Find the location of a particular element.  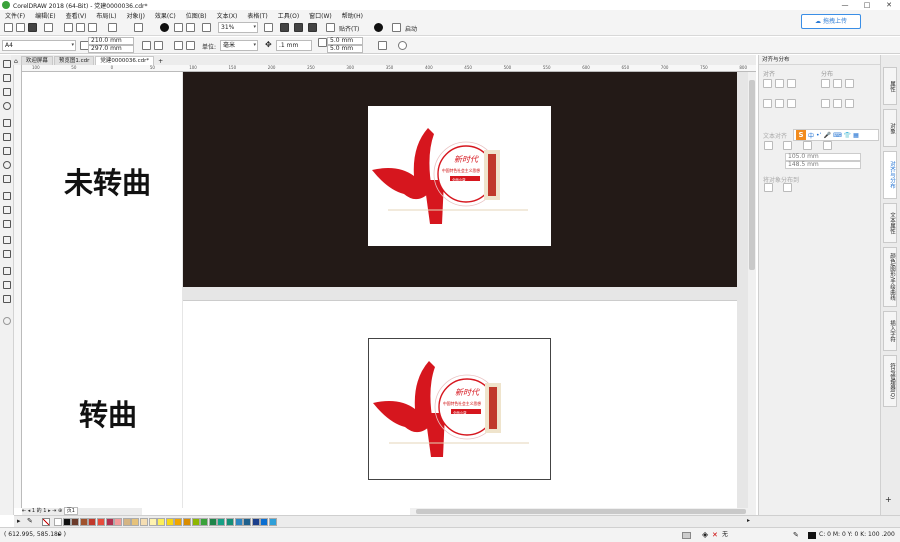

eyedropper-icon is located at coordinates (7, 271).